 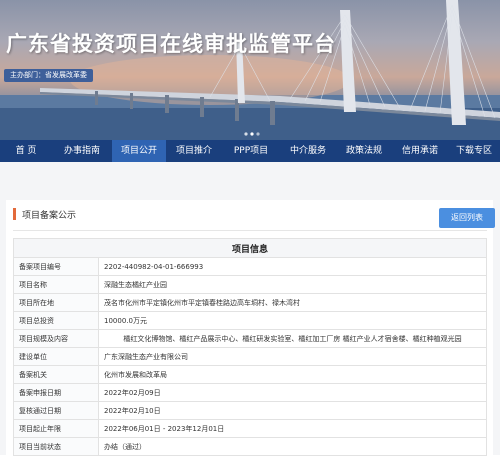 What do you see at coordinates (292, 374) in the screenshot?
I see `row-value: 化州市发展和改革局` at bounding box center [292, 374].